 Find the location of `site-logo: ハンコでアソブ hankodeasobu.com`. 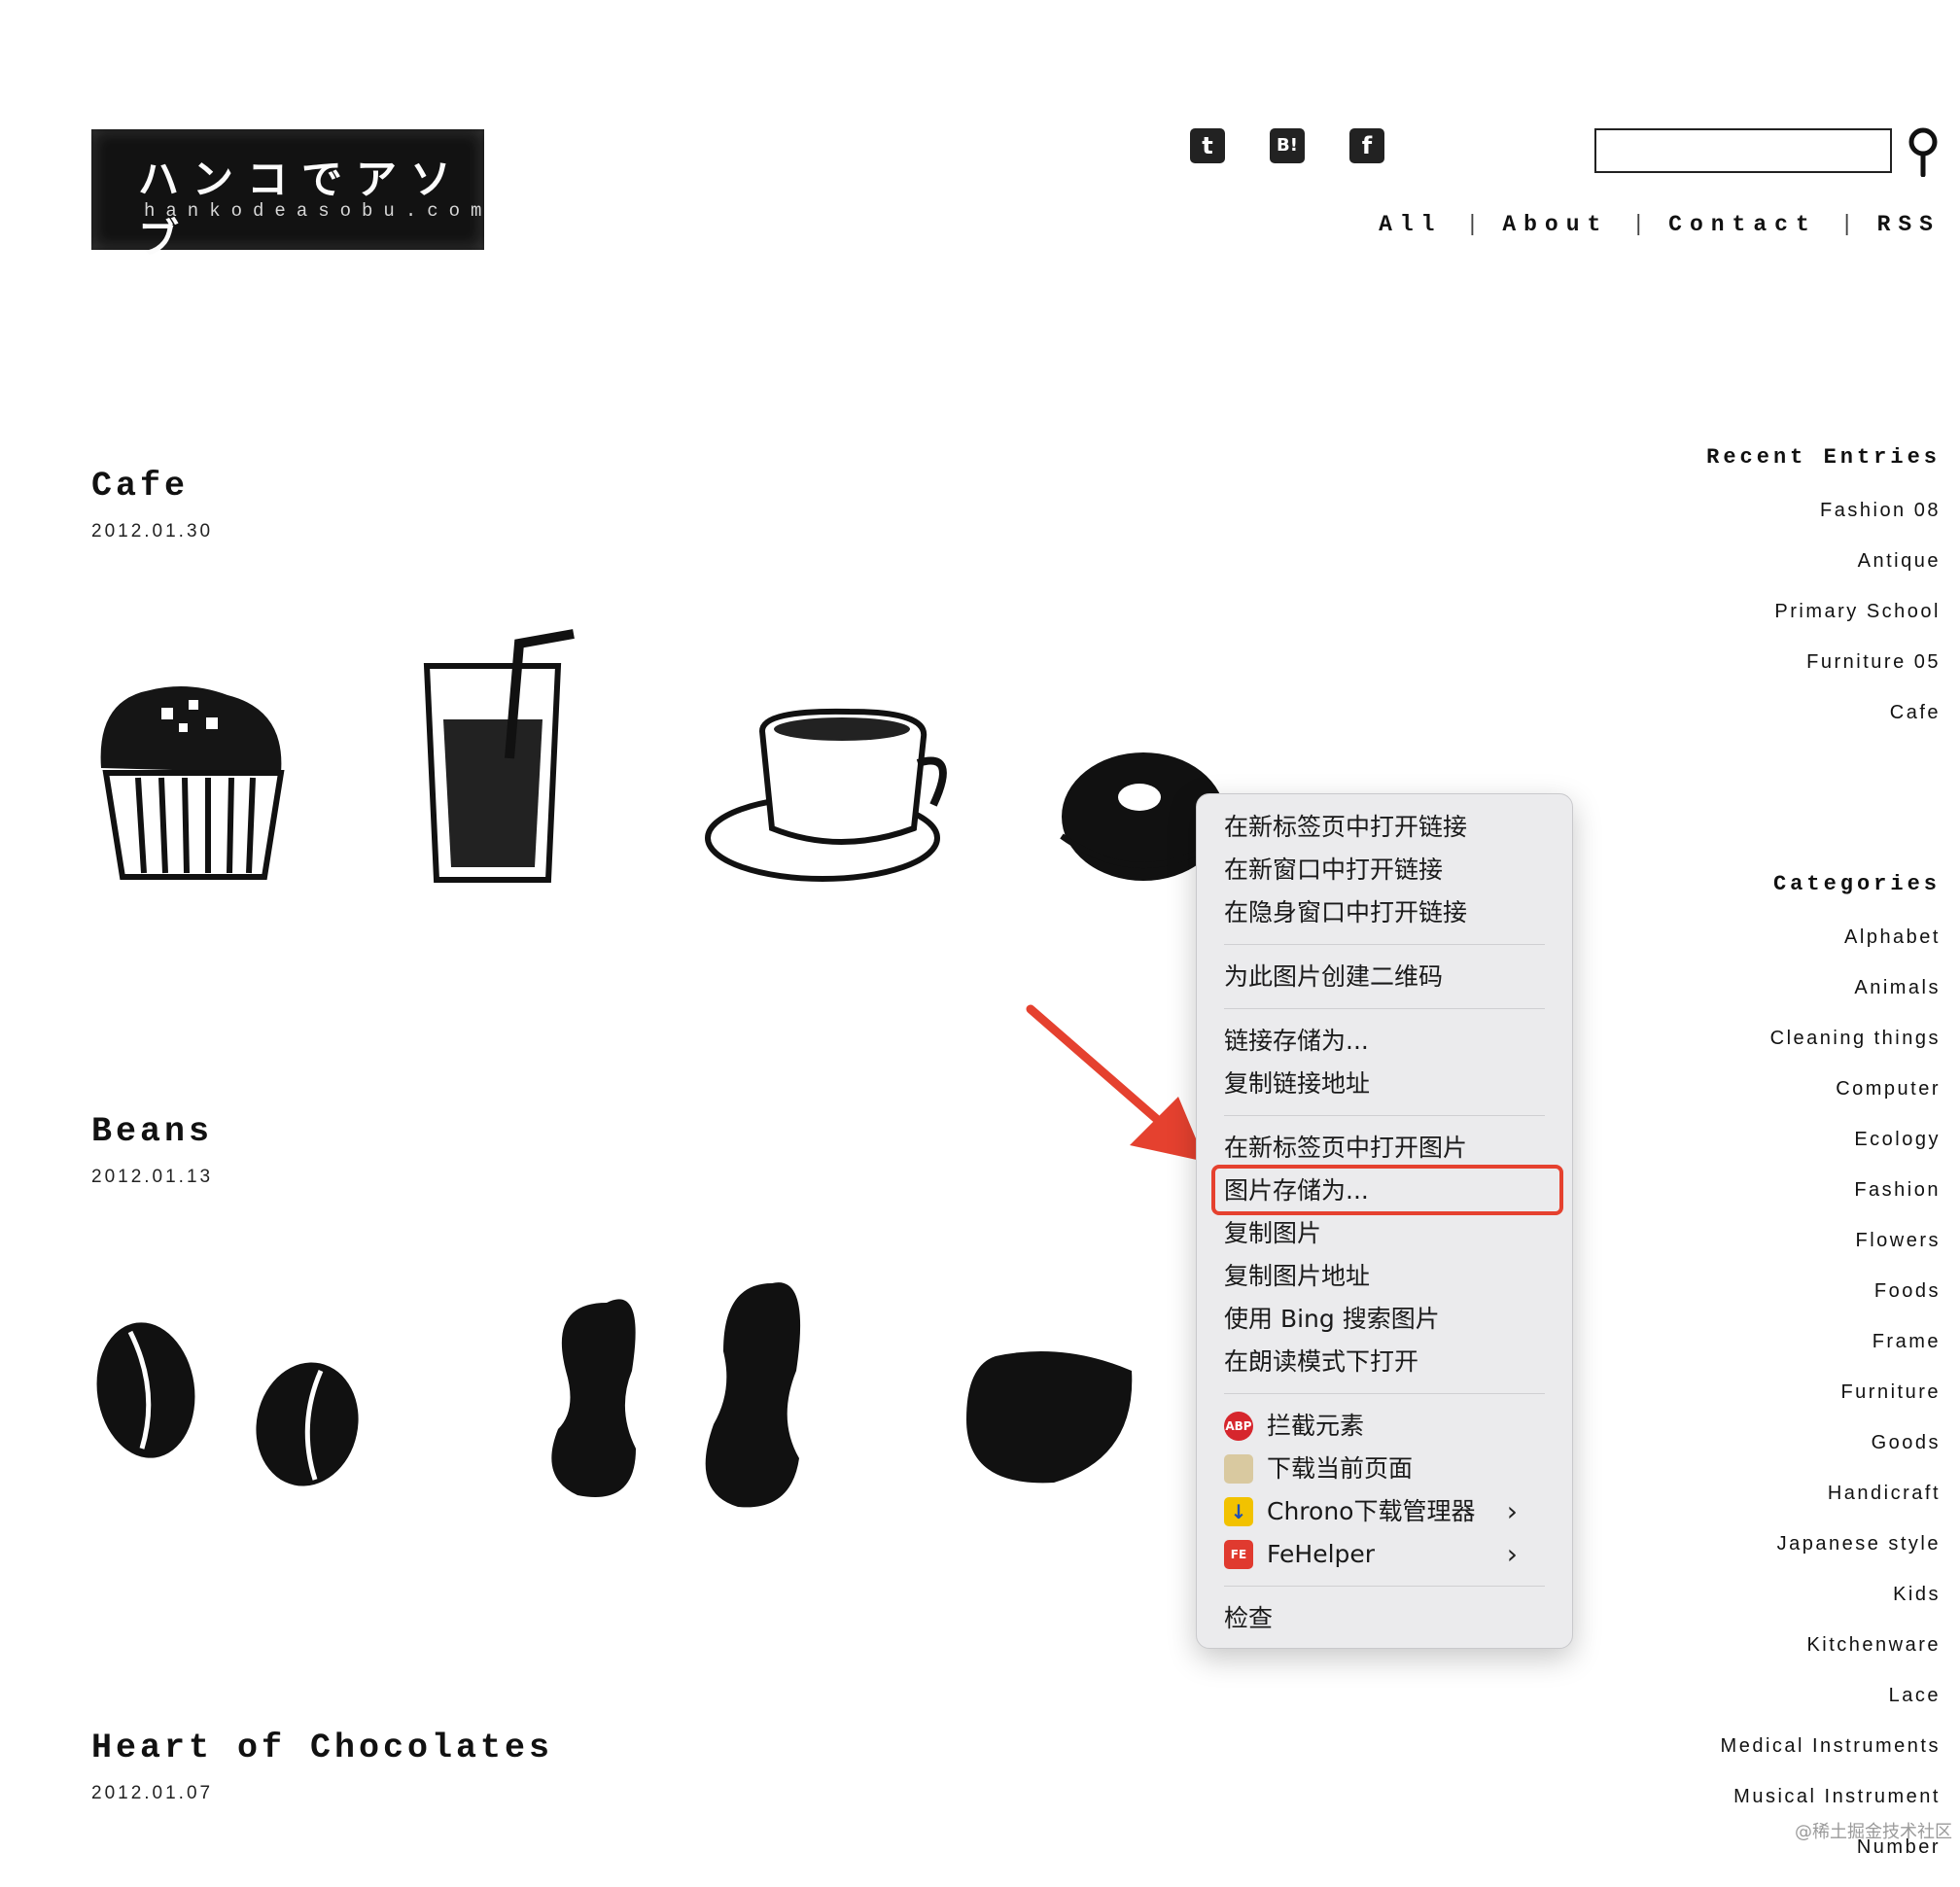

site-logo: ハンコでアソブ hankodeasobu.com is located at coordinates (287, 196).